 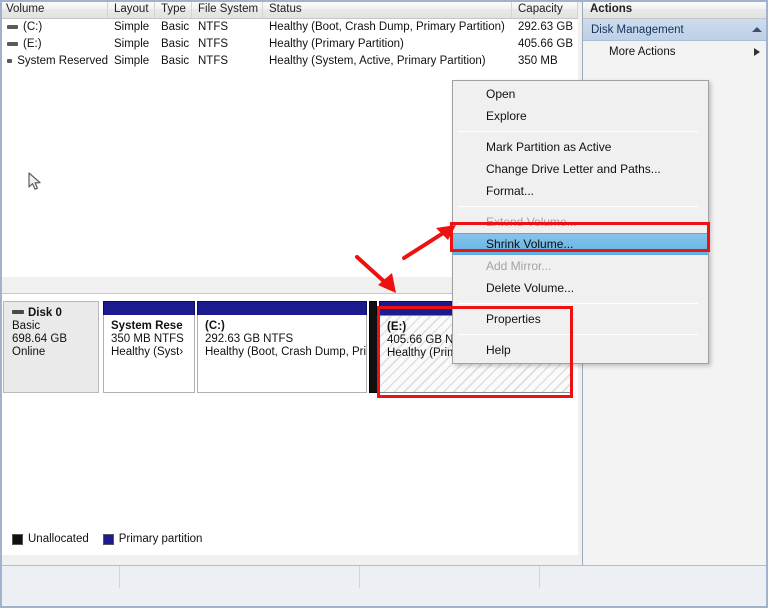 I want to click on menu-item-open: Open, so click(x=580, y=94).